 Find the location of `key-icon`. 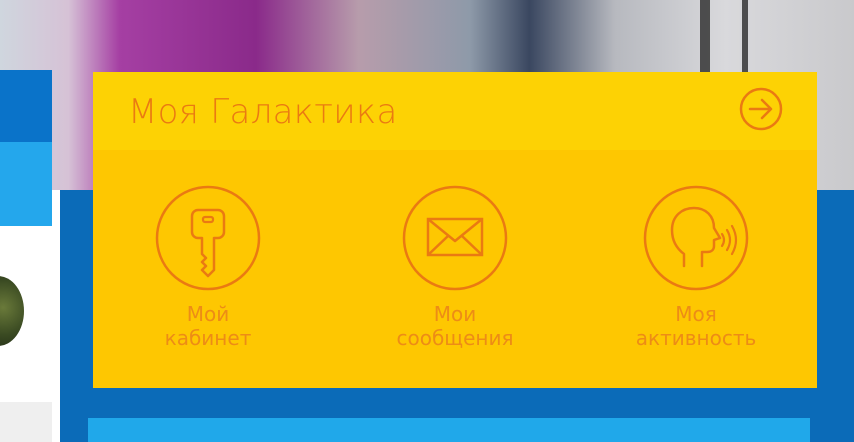

key-icon is located at coordinates (208, 238).